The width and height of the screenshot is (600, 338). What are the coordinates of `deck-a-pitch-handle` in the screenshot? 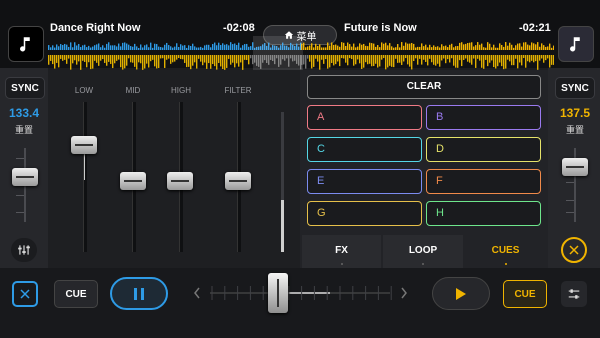 It's located at (25, 177).